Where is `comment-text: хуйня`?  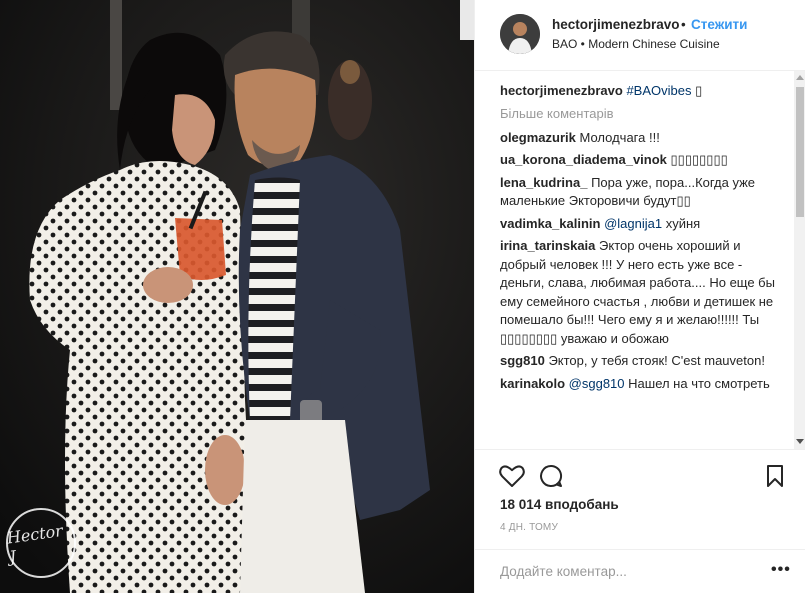 comment-text: хуйня is located at coordinates (683, 223).